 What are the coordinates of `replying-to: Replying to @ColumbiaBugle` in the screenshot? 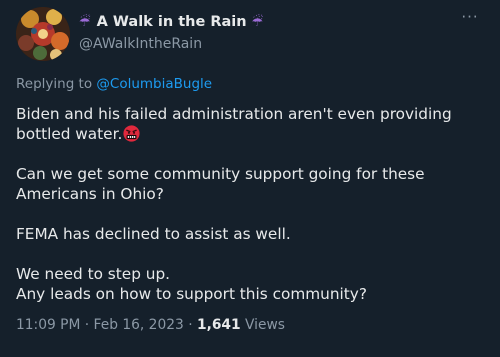 It's located at (114, 84).